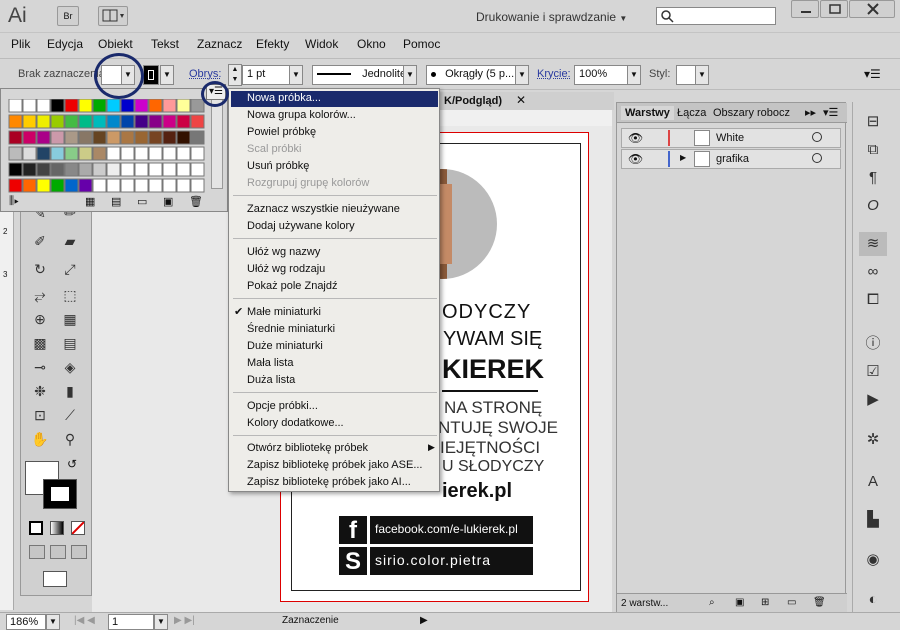  I want to click on swap-colors-icon: ↺, so click(72, 464).